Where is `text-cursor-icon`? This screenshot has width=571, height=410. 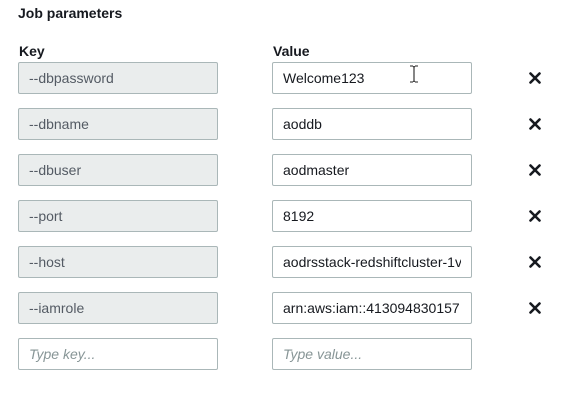 text-cursor-icon is located at coordinates (414, 74).